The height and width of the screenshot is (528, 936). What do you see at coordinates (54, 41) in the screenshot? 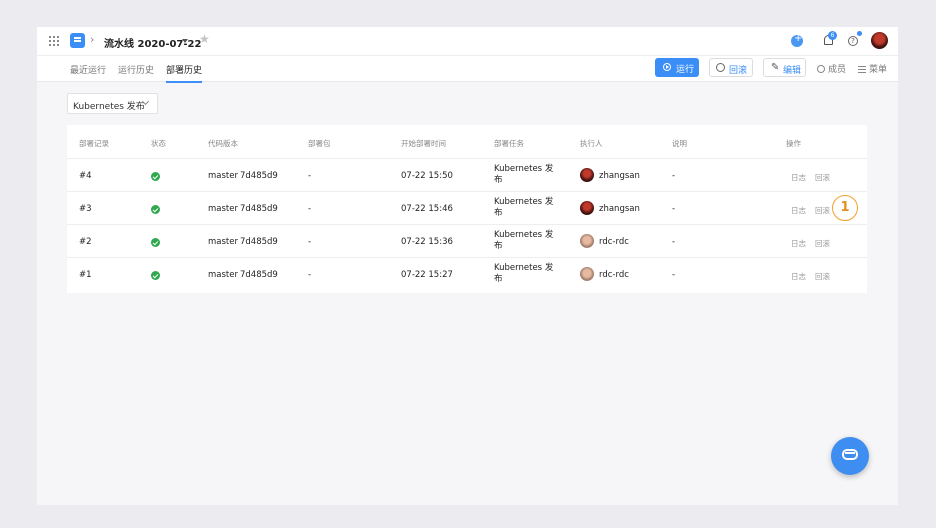
I see `app-grid-icon` at bounding box center [54, 41].